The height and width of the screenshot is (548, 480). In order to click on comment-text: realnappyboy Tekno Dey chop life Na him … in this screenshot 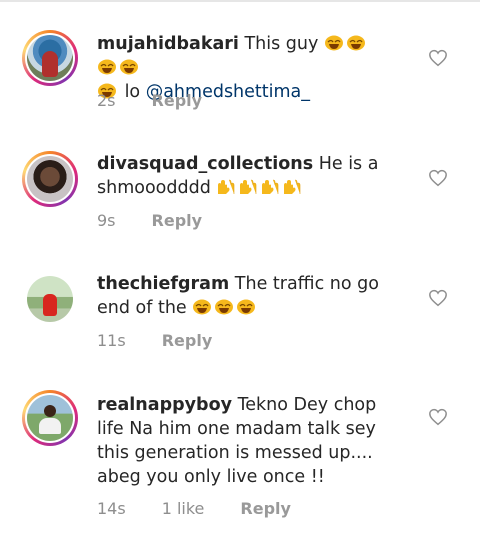, I will do `click(242, 441)`.